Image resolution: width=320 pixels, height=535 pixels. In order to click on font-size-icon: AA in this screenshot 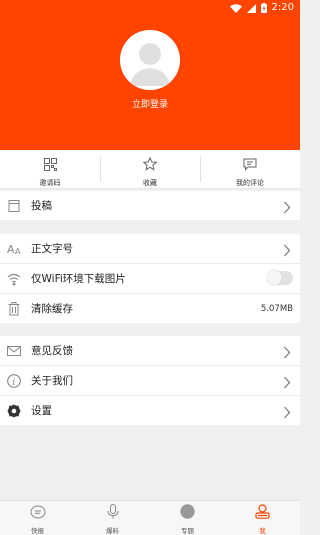, I will do `click(14, 248)`.